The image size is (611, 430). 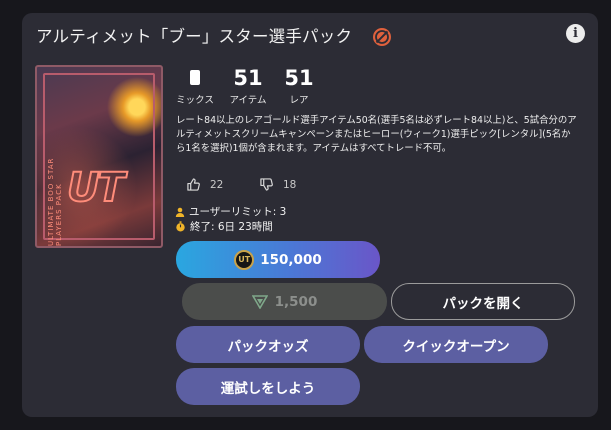 I want to click on fc-points-icon, so click(x=259, y=301).